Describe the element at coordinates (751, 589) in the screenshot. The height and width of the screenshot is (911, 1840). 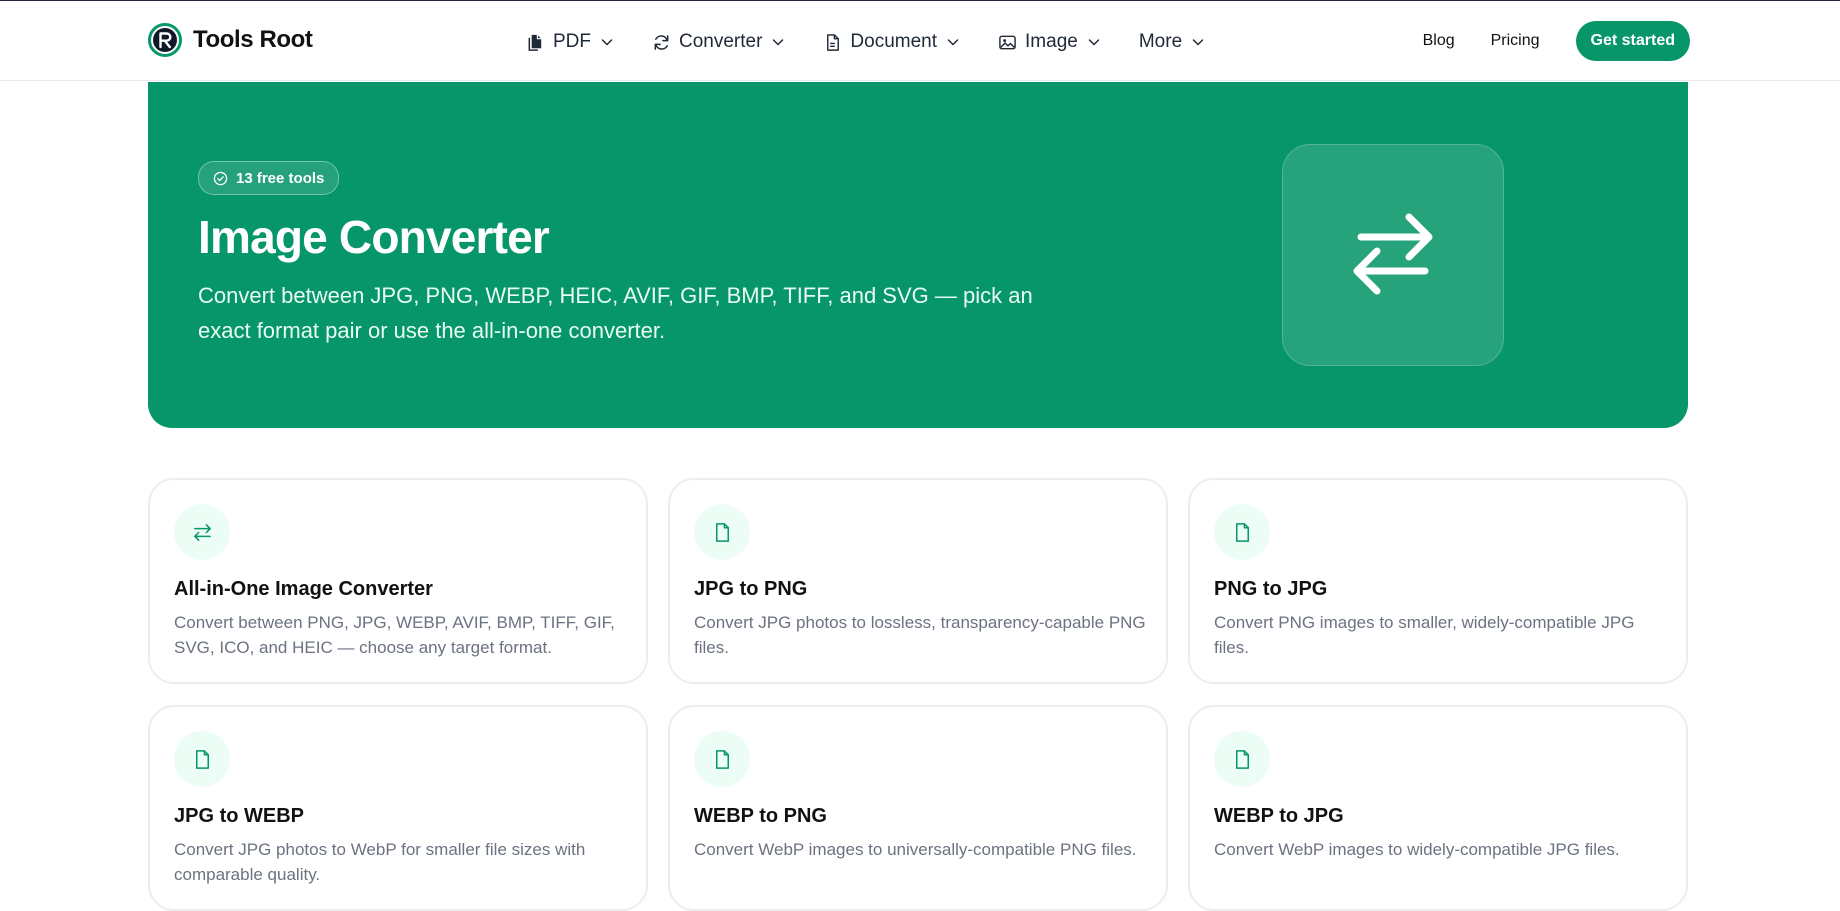
I see `tool-title: JPG to PNG` at that location.